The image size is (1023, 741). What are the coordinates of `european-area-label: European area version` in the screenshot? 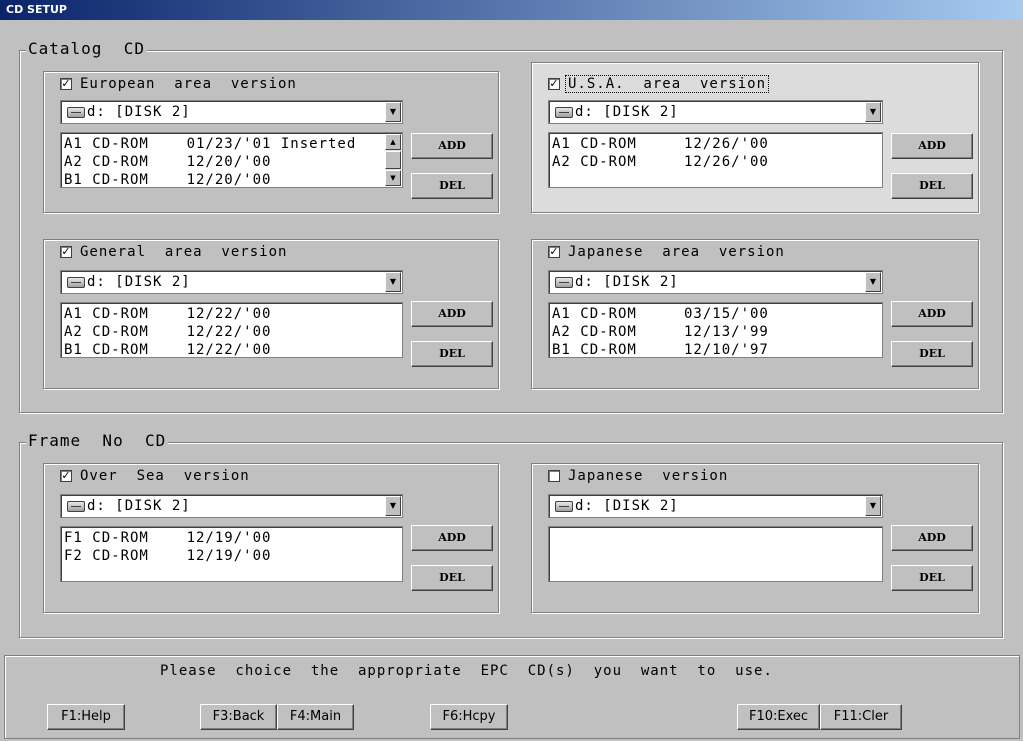 It's located at (188, 84).